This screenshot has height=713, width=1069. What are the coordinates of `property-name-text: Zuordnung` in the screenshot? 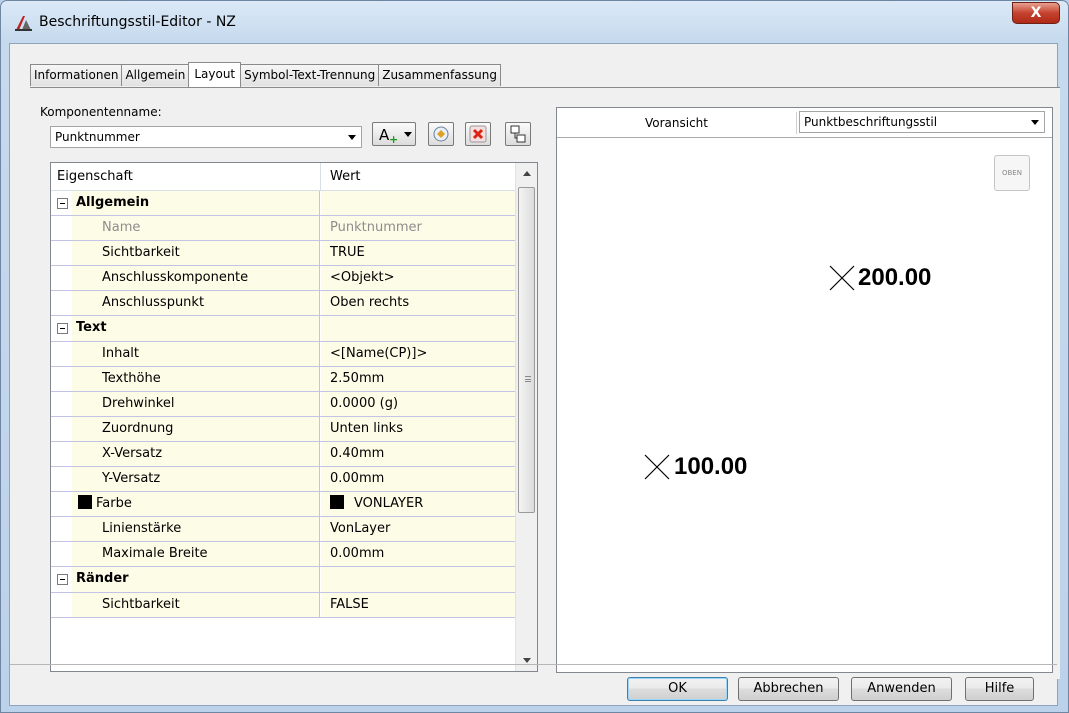 It's located at (138, 428).